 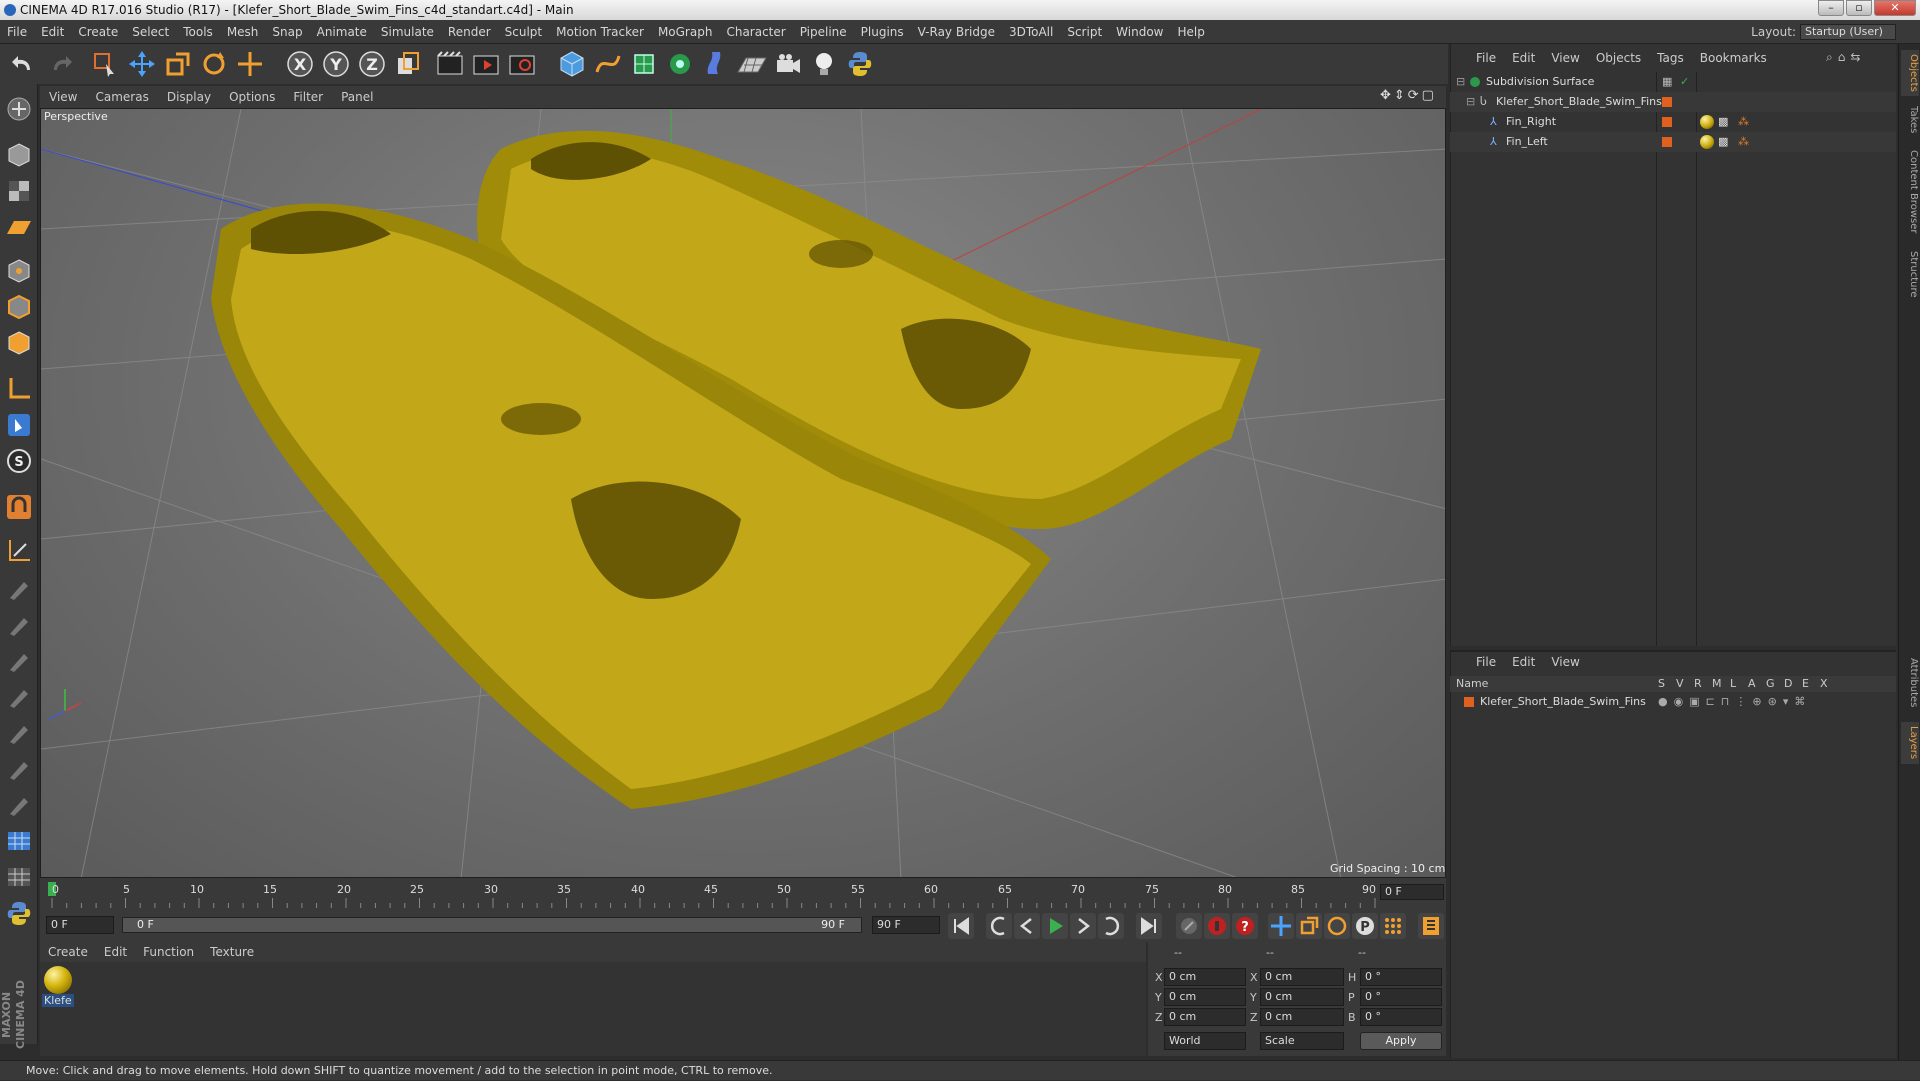 I want to click on layer-column: X, so click(x=1824, y=684).